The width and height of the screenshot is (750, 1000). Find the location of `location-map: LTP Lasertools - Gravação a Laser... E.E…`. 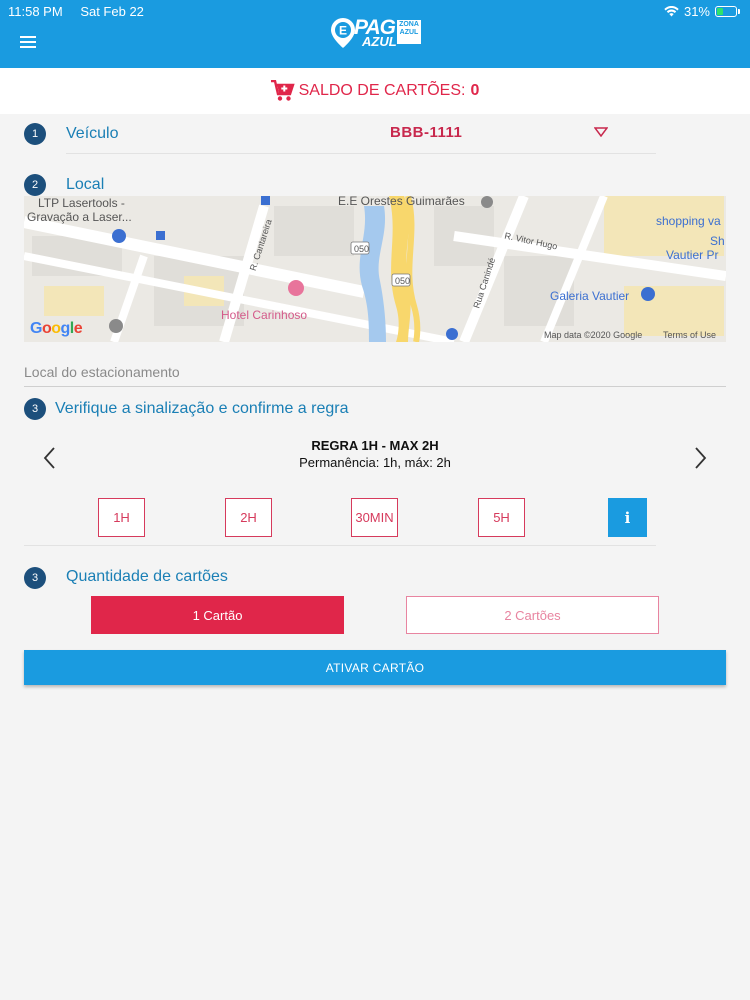

location-map: LTP Lasertools - Gravação a Laser... E.E… is located at coordinates (375, 269).